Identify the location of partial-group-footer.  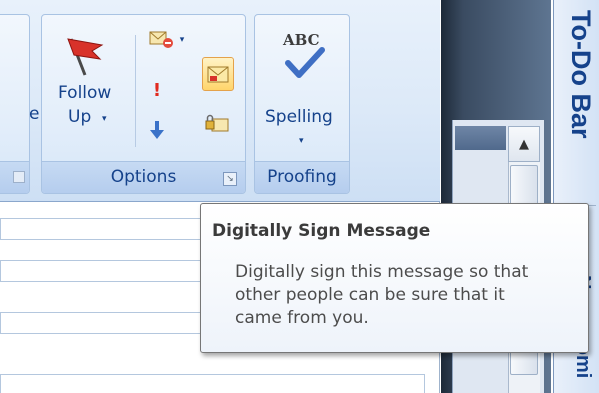
(14, 177).